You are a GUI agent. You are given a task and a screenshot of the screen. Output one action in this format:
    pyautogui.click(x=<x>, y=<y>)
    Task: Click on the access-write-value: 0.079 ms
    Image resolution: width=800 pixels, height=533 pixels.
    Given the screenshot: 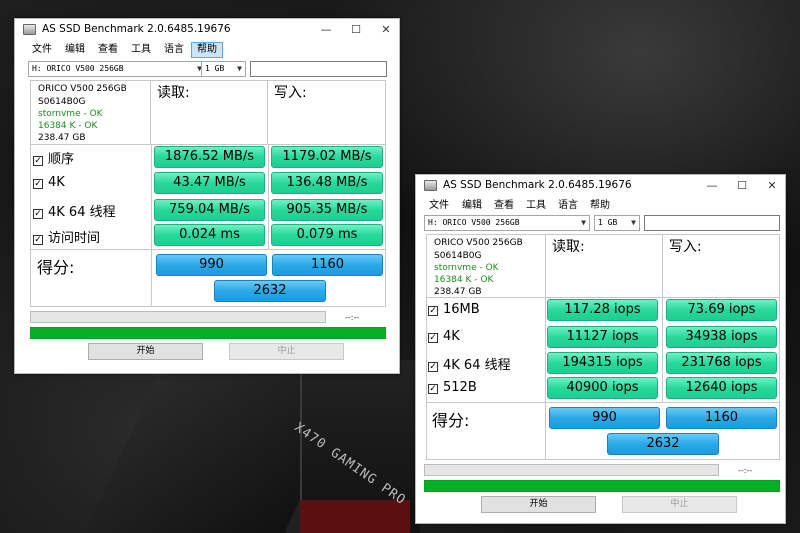 What is the action you would take?
    pyautogui.click(x=327, y=235)
    